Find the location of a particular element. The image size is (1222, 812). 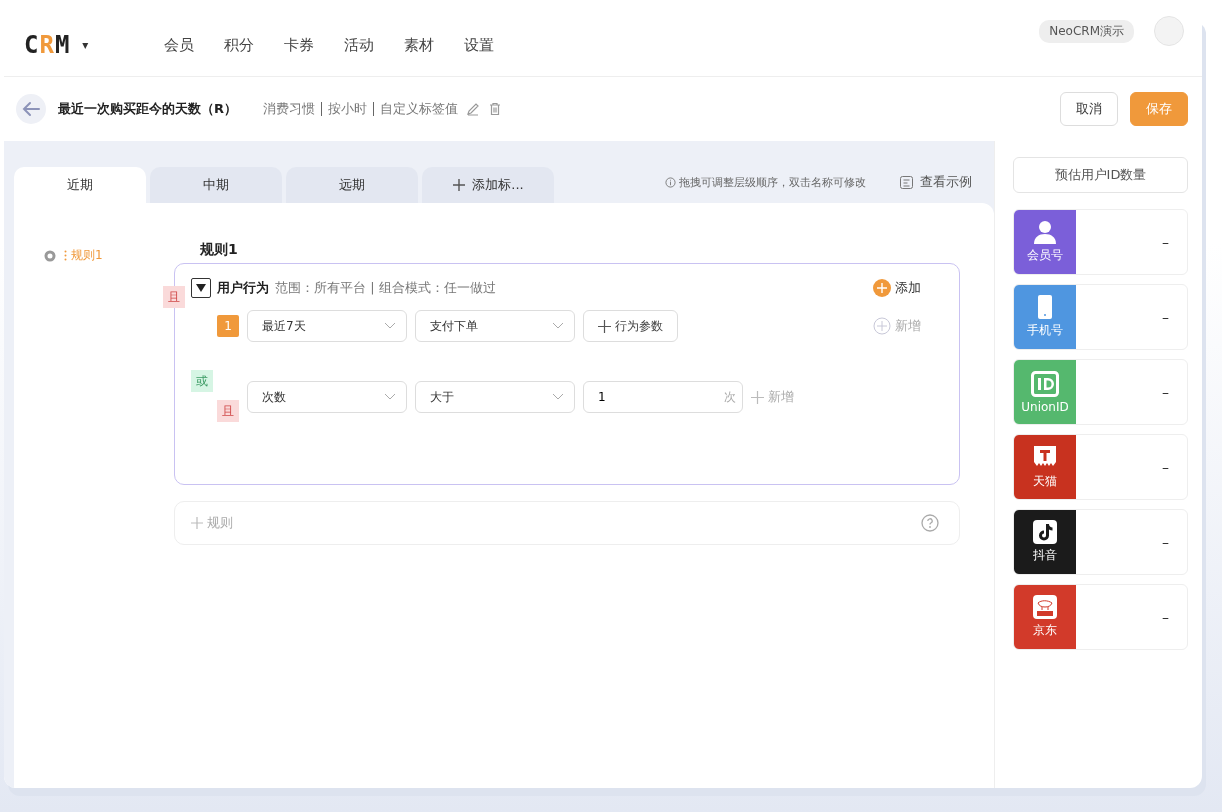

back-button is located at coordinates (31, 109).